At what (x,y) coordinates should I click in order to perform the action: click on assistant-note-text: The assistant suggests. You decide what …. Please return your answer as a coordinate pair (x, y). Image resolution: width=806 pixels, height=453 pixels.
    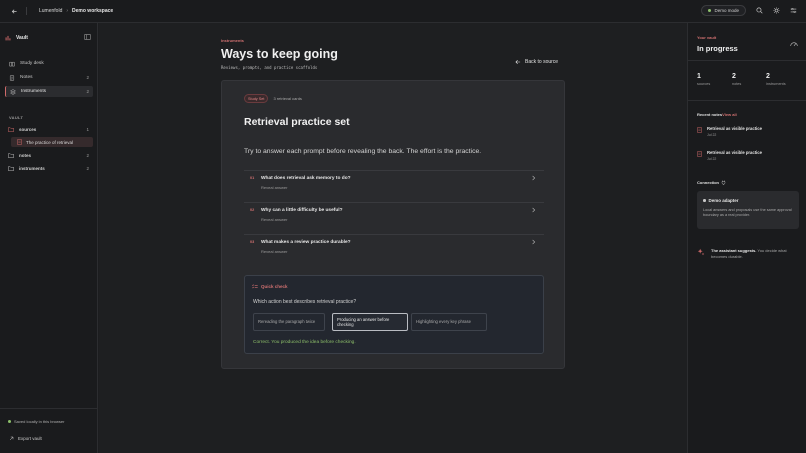
    Looking at the image, I should click on (755, 254).